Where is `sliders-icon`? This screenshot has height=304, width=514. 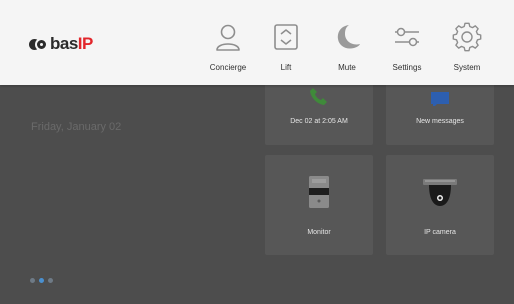
sliders-icon is located at coordinates (407, 37).